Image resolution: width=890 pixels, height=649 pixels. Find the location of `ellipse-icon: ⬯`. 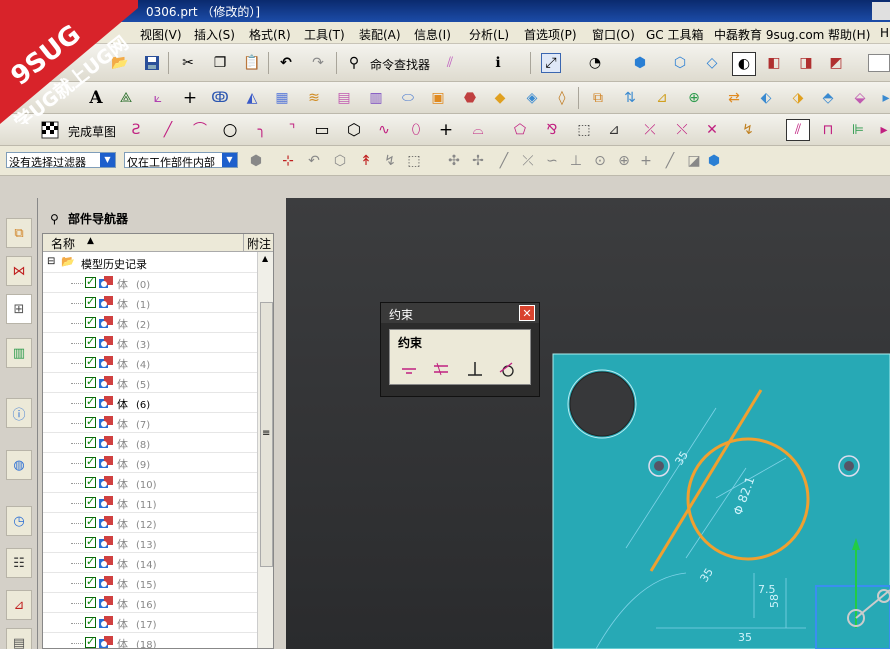

ellipse-icon: ⬯ is located at coordinates (416, 130).